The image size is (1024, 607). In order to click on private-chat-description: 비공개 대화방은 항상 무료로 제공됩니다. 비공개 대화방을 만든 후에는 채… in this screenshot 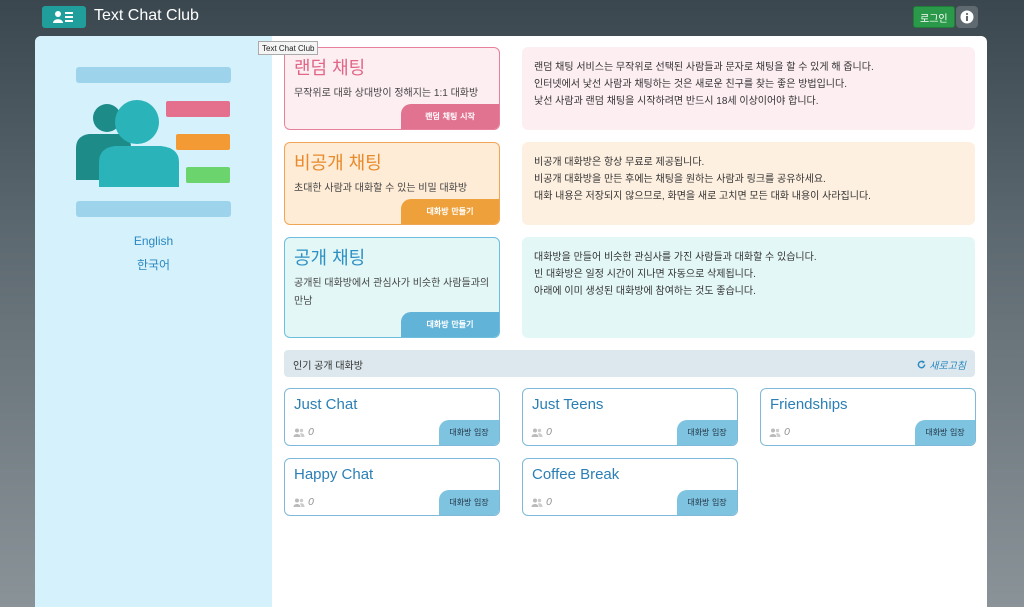, I will do `click(748, 183)`.